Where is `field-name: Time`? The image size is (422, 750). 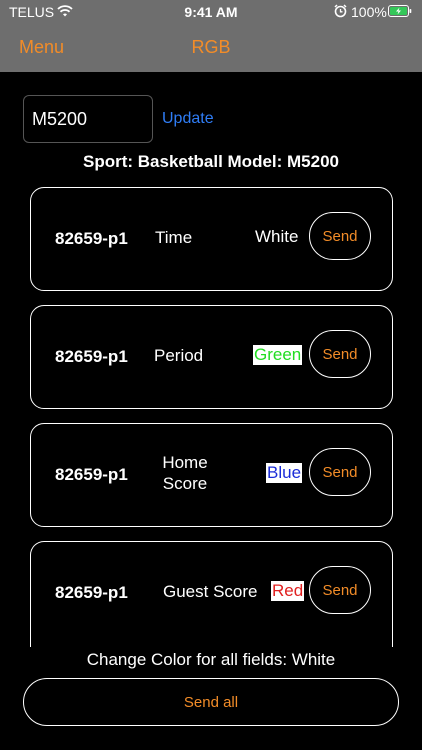
field-name: Time is located at coordinates (174, 237).